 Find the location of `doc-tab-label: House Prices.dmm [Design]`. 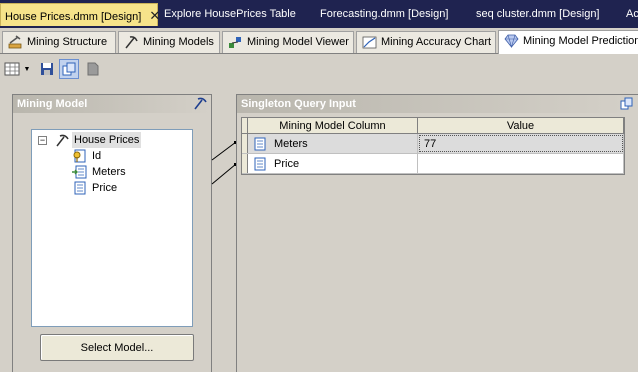

doc-tab-label: House Prices.dmm [Design] is located at coordinates (73, 17).